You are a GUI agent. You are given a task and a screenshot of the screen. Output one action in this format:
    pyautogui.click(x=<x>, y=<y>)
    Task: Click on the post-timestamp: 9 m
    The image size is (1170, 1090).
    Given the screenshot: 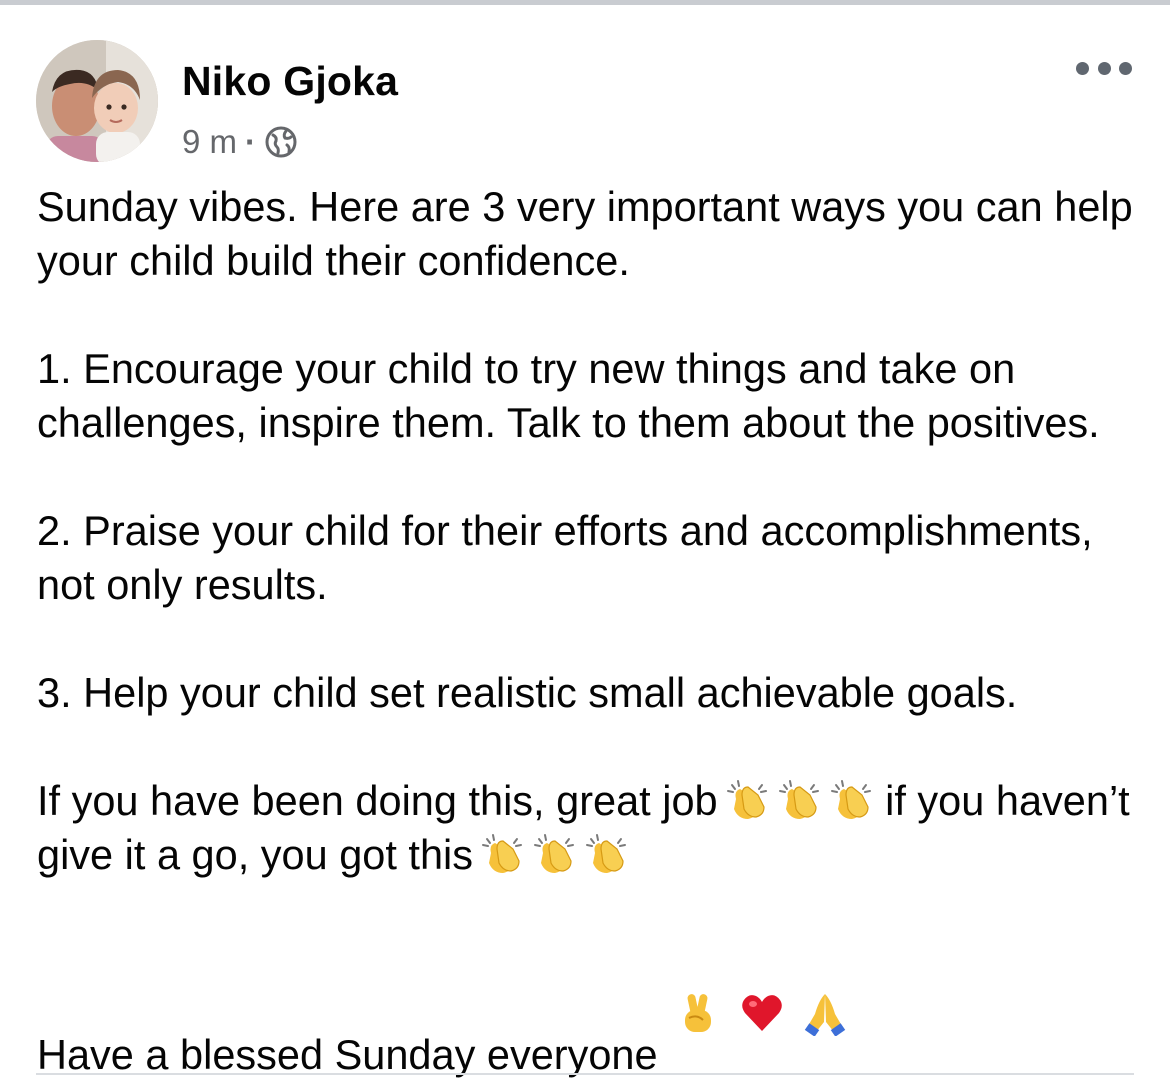 What is the action you would take?
    pyautogui.click(x=209, y=142)
    